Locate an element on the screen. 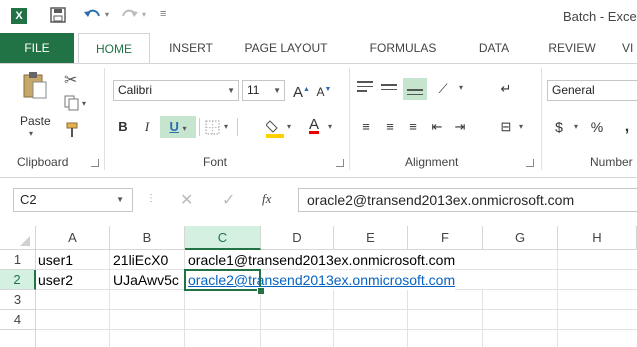  clipboard-launcher-icon is located at coordinates (95, 163).